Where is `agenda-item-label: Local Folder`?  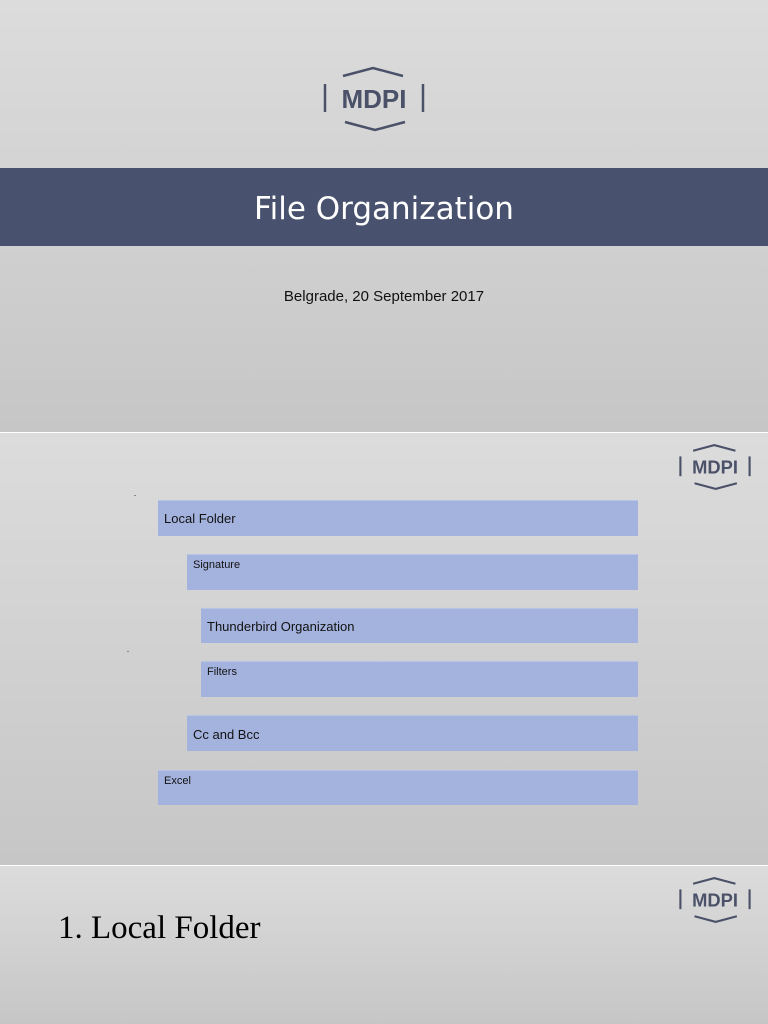 agenda-item-label: Local Folder is located at coordinates (200, 518).